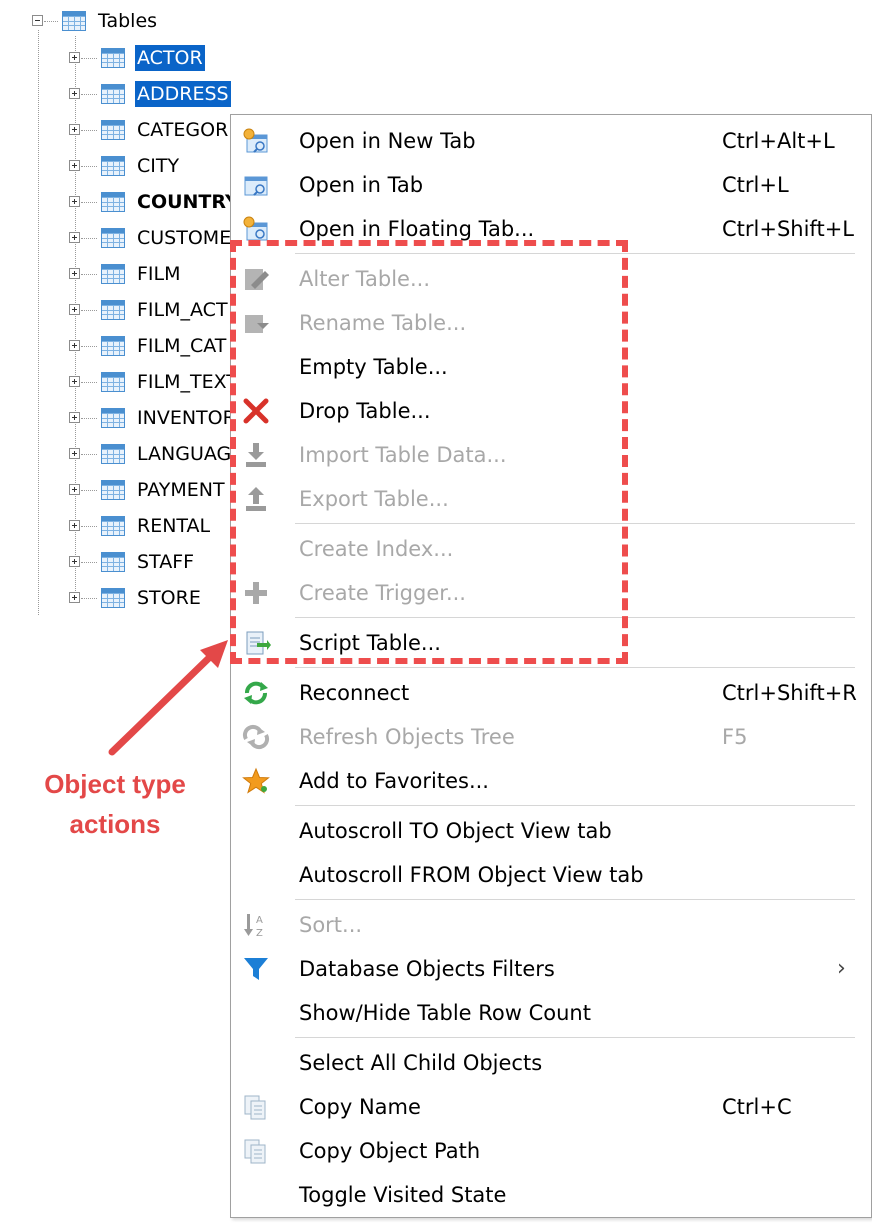 This screenshot has width=872, height=1223. What do you see at coordinates (551, 1107) in the screenshot?
I see `menu-item-copy-name: Copy Name Ctrl+C` at bounding box center [551, 1107].